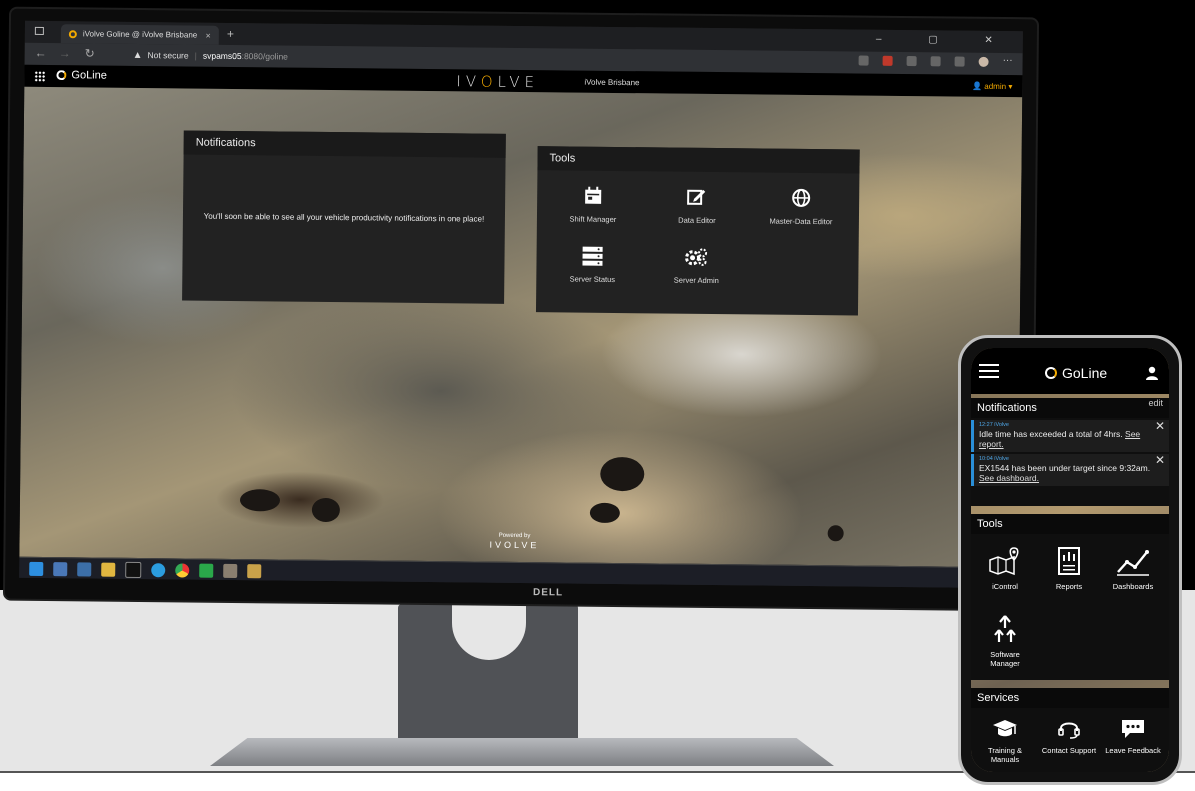 Image resolution: width=1195 pixels, height=791 pixels. I want to click on tool-server-status: Server Status, so click(592, 264).